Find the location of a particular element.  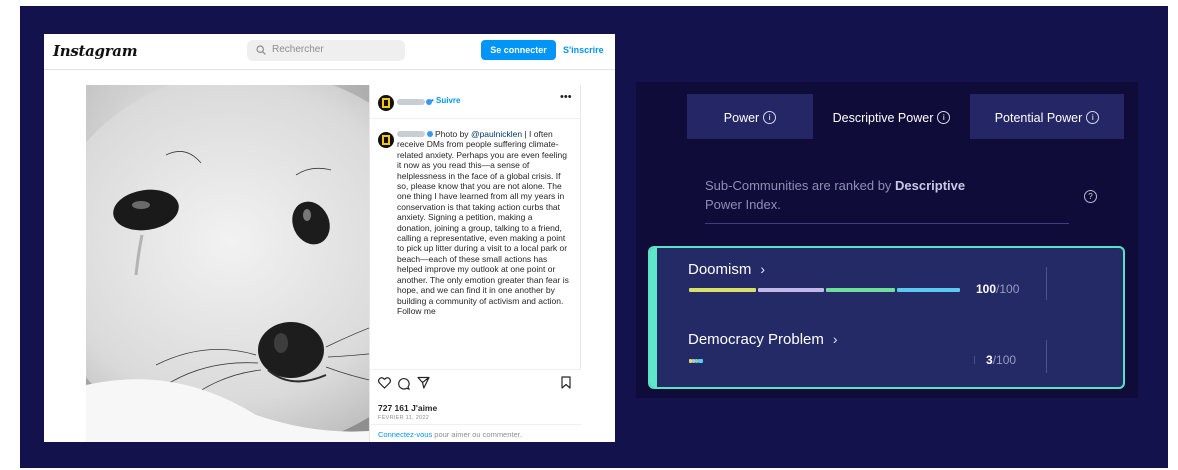

post-header: • Suivre ••• is located at coordinates (475, 102).